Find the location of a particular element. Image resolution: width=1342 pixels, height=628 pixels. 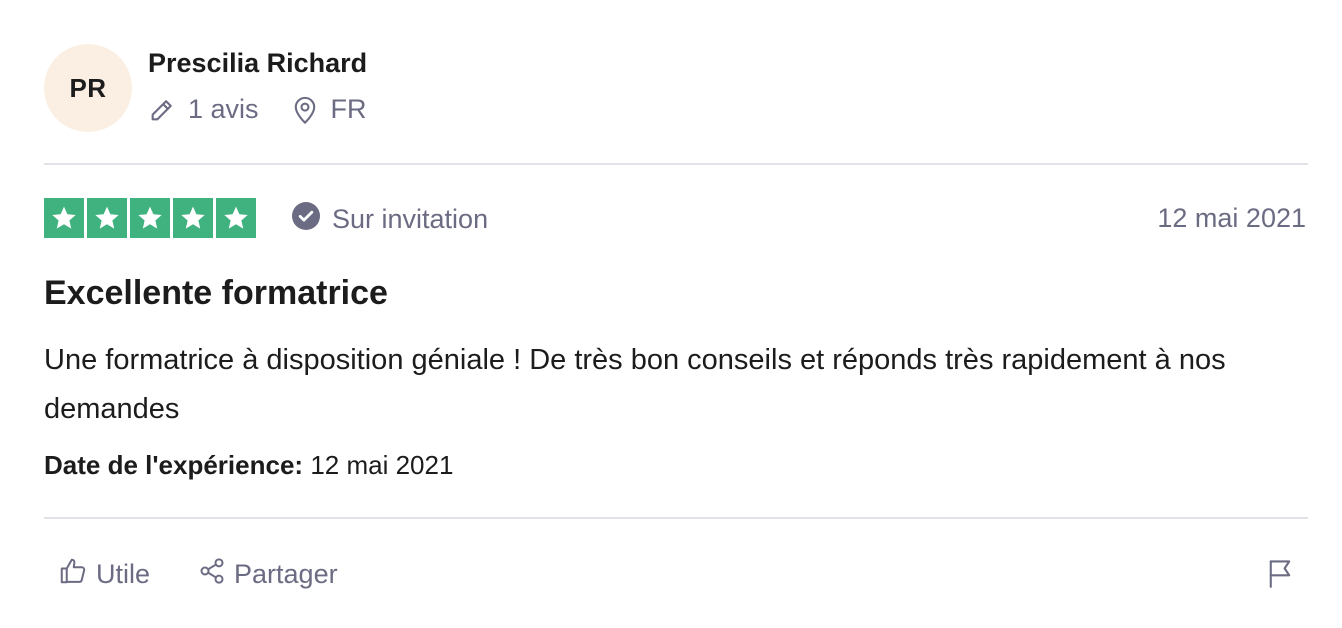

review-actions: Utile Partager is located at coordinates (198, 574).